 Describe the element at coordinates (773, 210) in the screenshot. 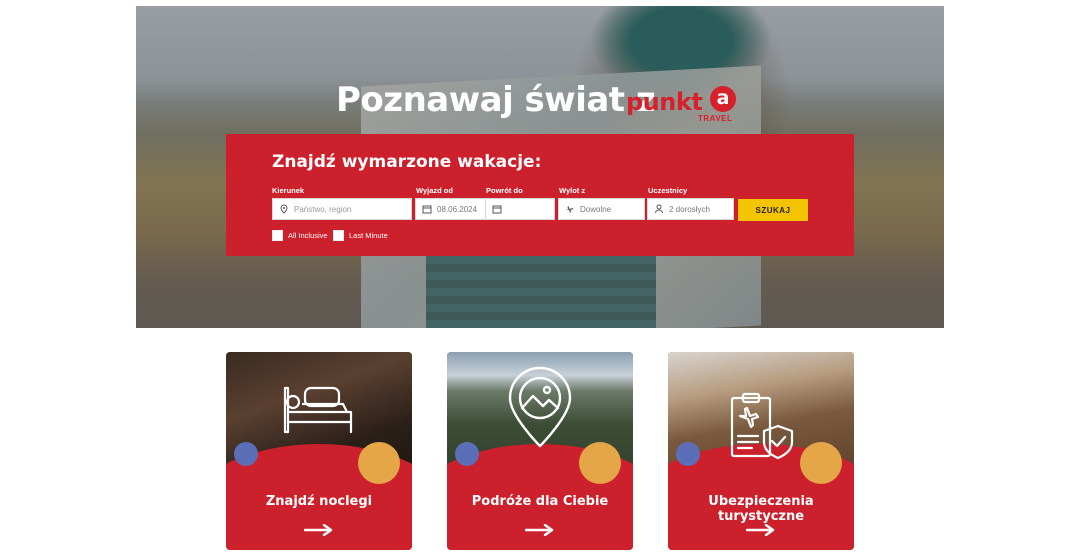

I see `search-button: SZUKAJ` at that location.